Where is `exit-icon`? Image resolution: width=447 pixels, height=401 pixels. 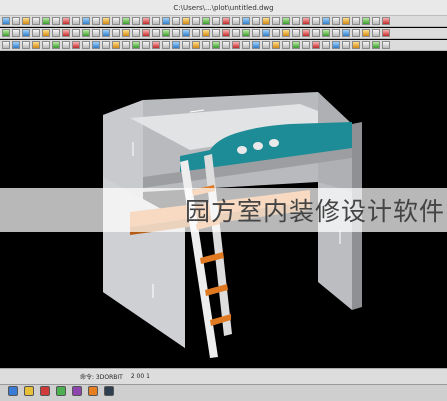
exit-icon is located at coordinates (386, 33).